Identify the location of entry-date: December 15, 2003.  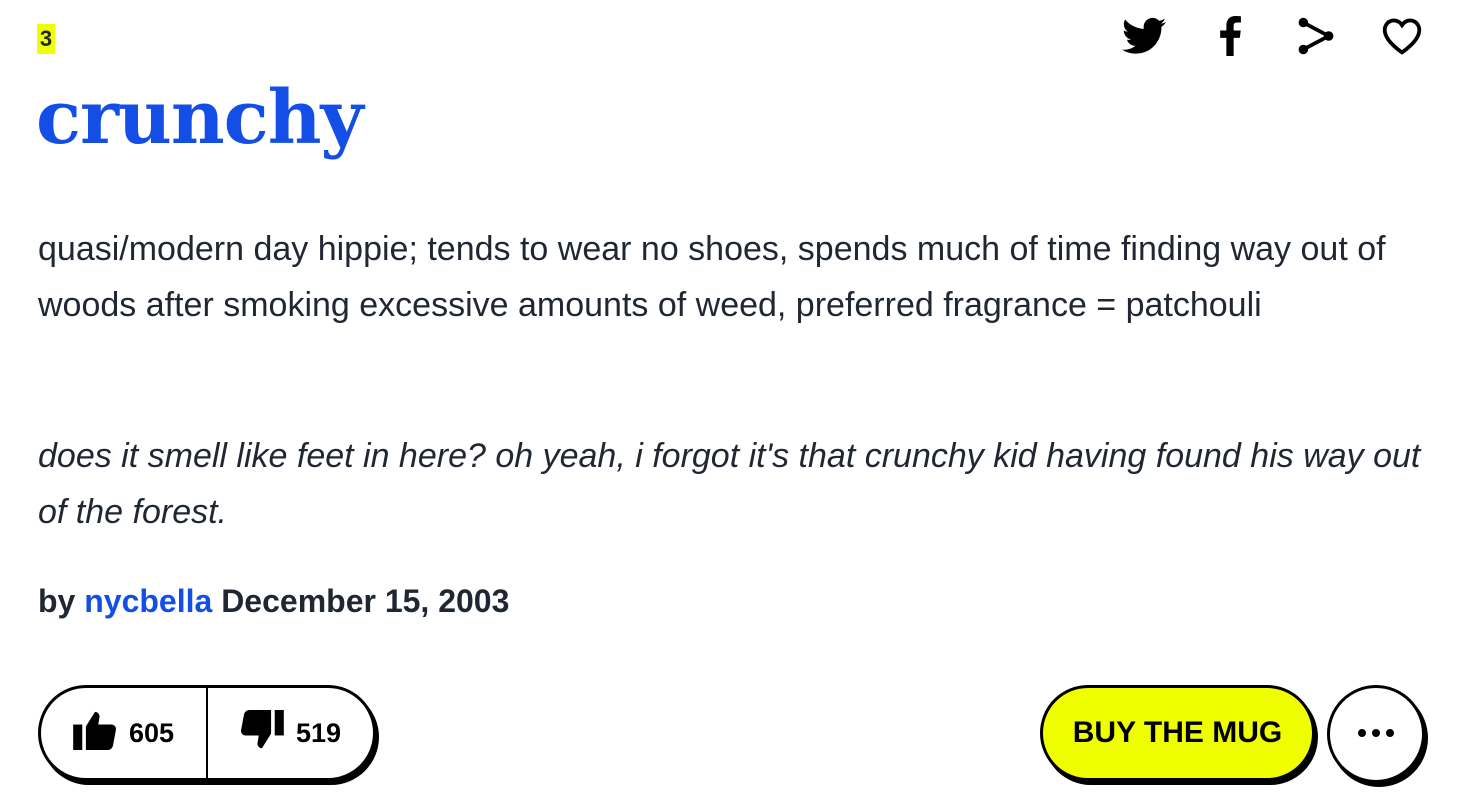
(365, 601).